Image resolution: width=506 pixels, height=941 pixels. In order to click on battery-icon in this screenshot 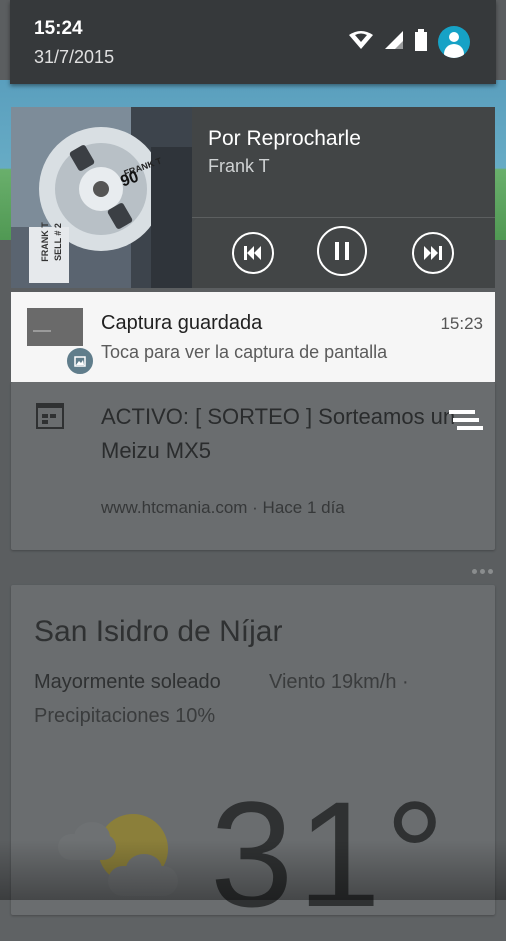, I will do `click(421, 42)`.